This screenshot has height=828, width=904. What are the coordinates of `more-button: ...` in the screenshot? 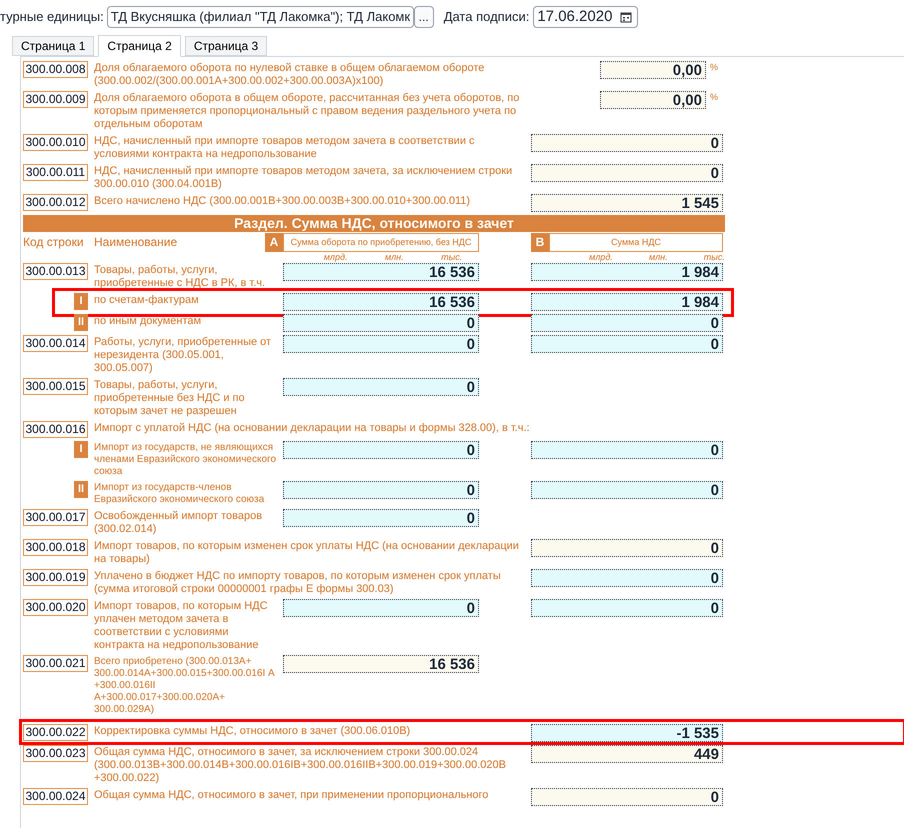 It's located at (424, 17).